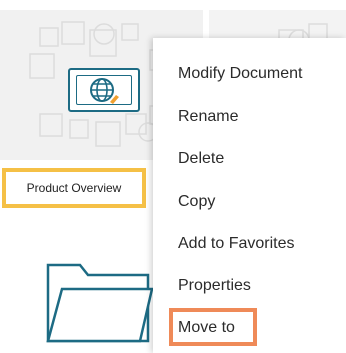 Image resolution: width=346 pixels, height=353 pixels. I want to click on menu-item-modify-document: Modify Document, so click(249, 74).